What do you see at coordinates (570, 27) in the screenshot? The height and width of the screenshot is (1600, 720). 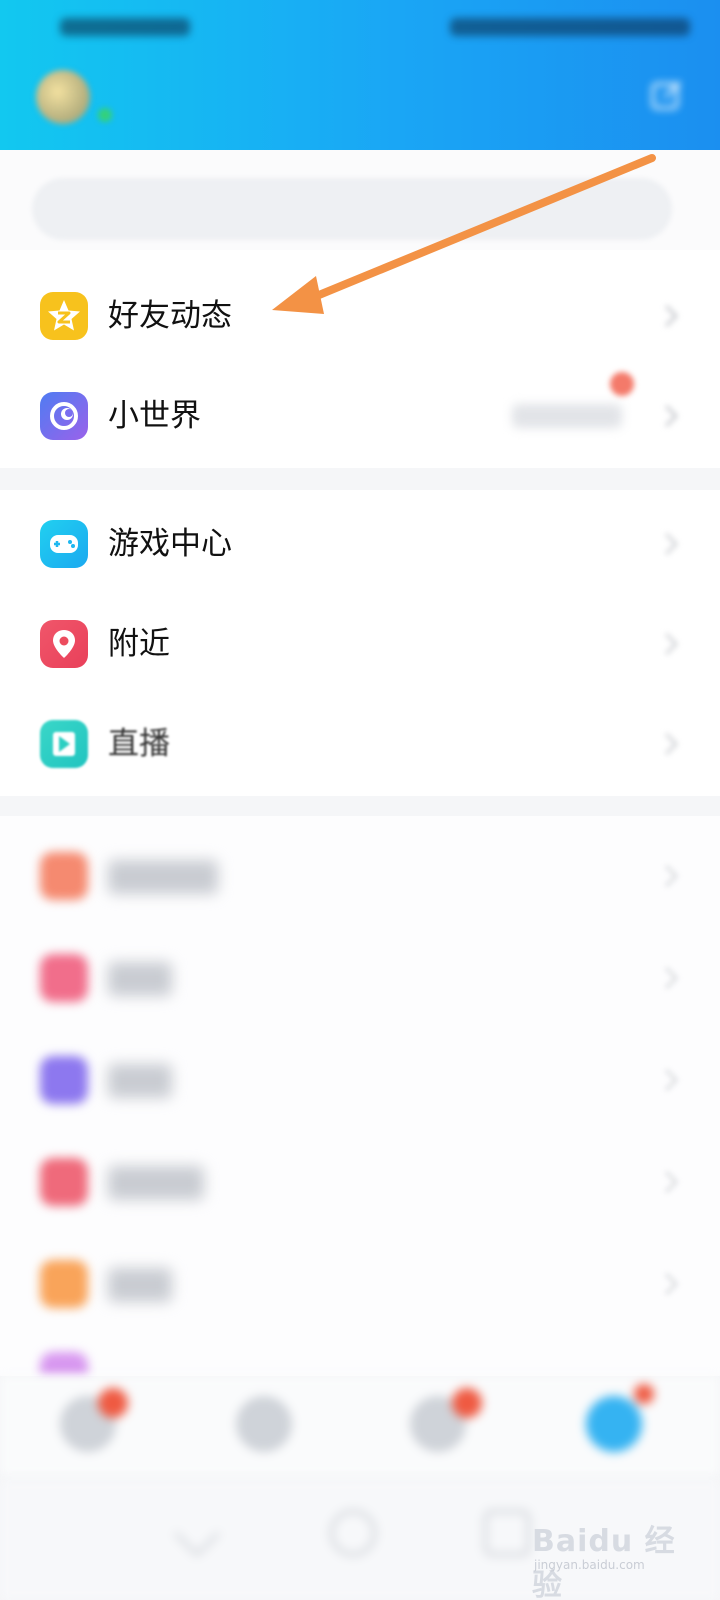 I see `status-bar-right` at bounding box center [570, 27].